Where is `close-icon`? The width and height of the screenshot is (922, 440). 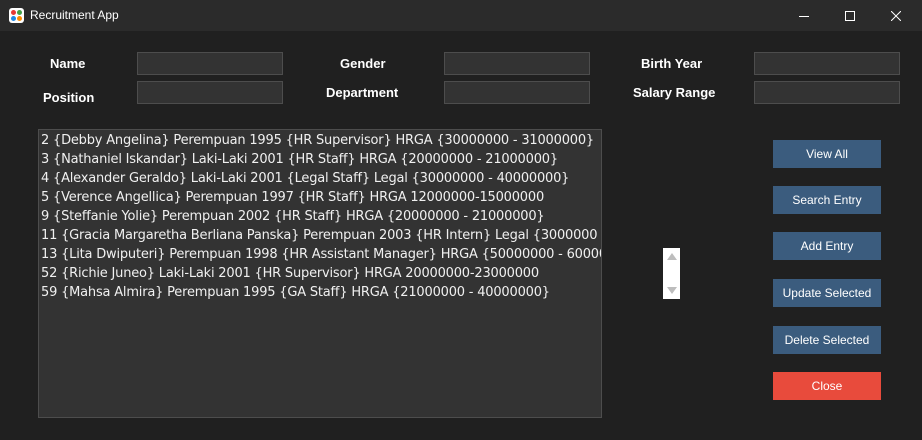 close-icon is located at coordinates (896, 15).